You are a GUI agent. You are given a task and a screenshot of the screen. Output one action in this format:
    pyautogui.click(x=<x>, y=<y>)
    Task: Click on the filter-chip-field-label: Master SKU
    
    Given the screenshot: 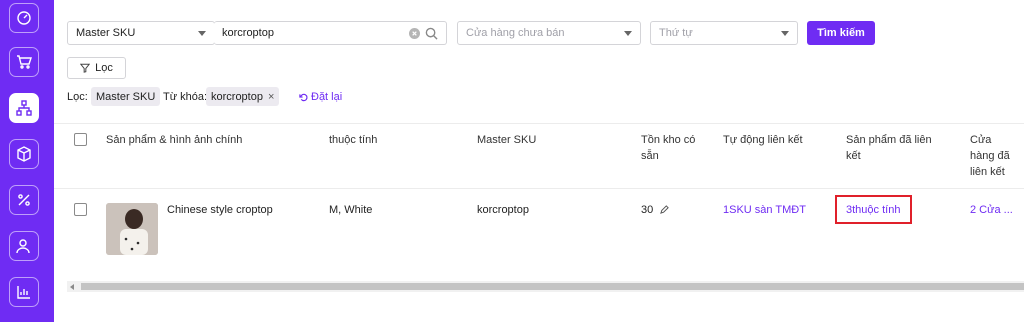 What is the action you would take?
    pyautogui.click(x=126, y=96)
    